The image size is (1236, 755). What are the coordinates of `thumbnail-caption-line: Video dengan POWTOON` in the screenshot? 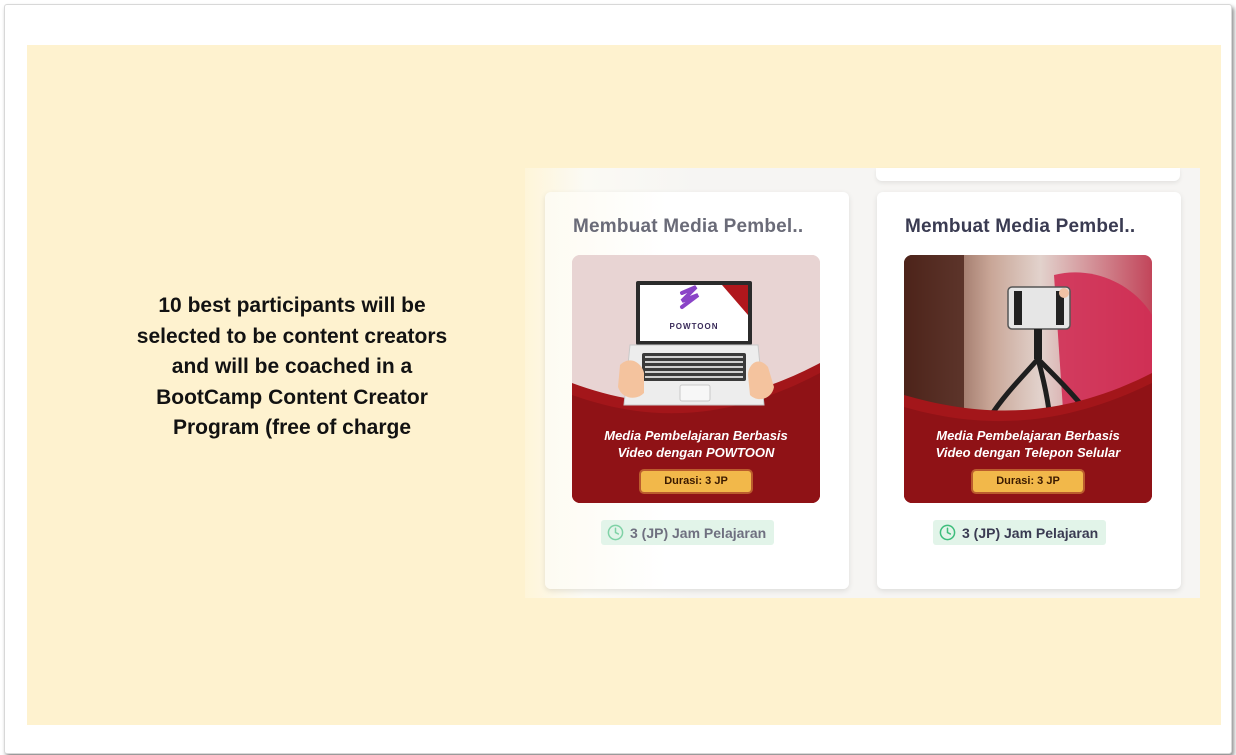 It's located at (696, 452).